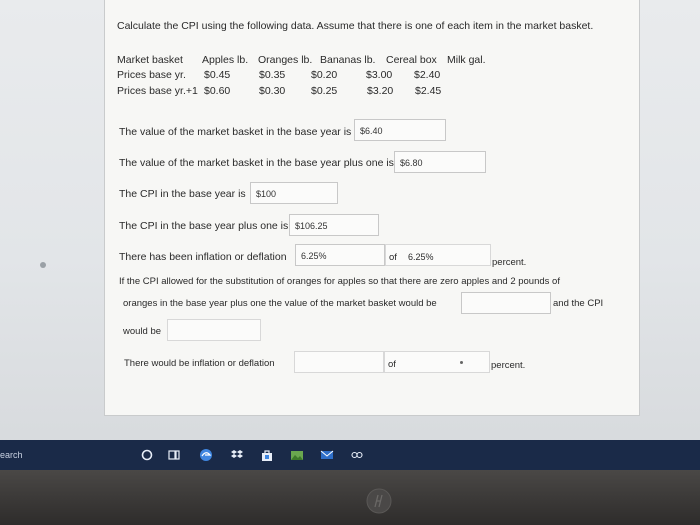 The width and height of the screenshot is (700, 525). Describe the element at coordinates (334, 225) in the screenshot. I see `q4-answer-input: $106.25` at that location.